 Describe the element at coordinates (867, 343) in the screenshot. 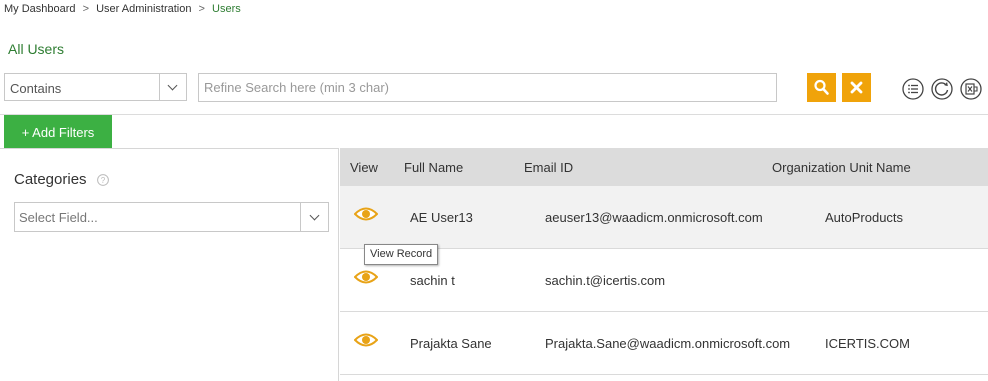

I see `cell-org-unit: ICERTIS.COM` at that location.